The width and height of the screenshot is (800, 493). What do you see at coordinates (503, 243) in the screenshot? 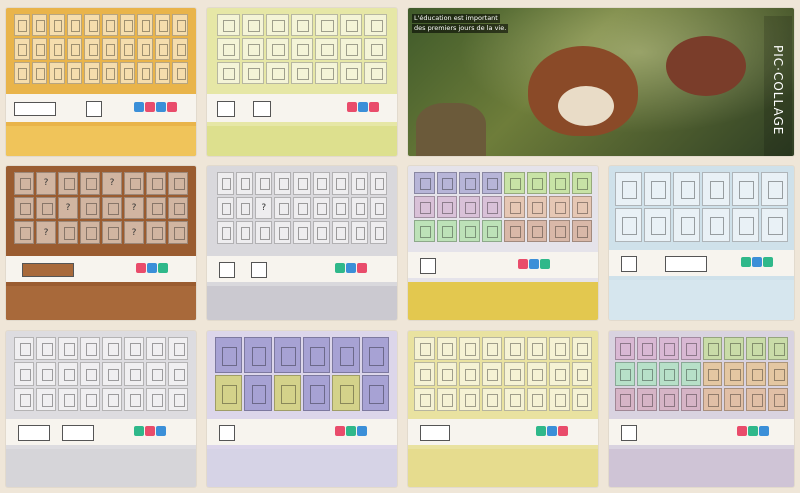
I see `puzzle-card-colored` at bounding box center [503, 243].